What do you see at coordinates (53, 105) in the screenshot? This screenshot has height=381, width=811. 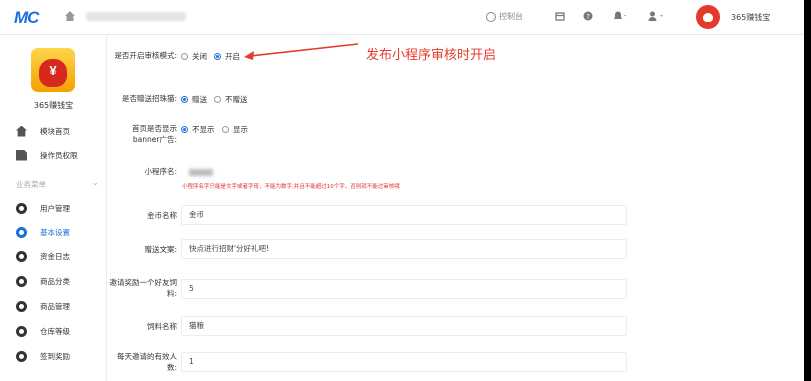 I see `sidebar-app-name: 365赚钱宝` at bounding box center [53, 105].